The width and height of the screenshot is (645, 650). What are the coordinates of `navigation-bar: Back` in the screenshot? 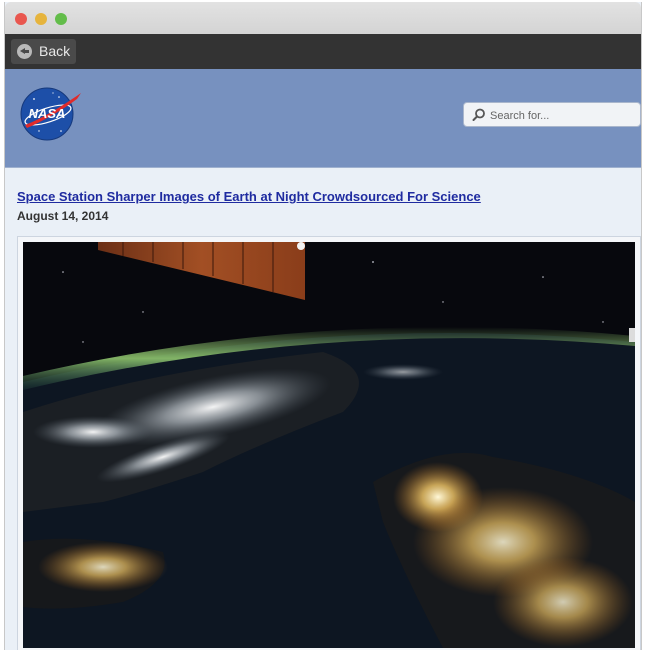 It's located at (323, 51).